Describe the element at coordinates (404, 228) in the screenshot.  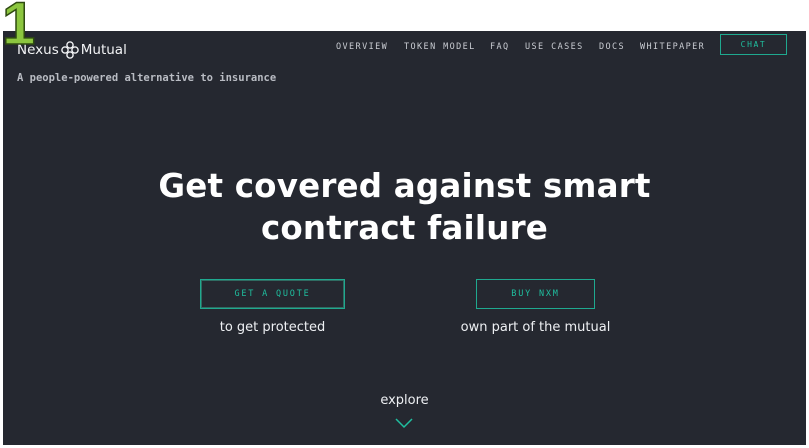
I see `hero-heading-line2: contract failure` at that location.